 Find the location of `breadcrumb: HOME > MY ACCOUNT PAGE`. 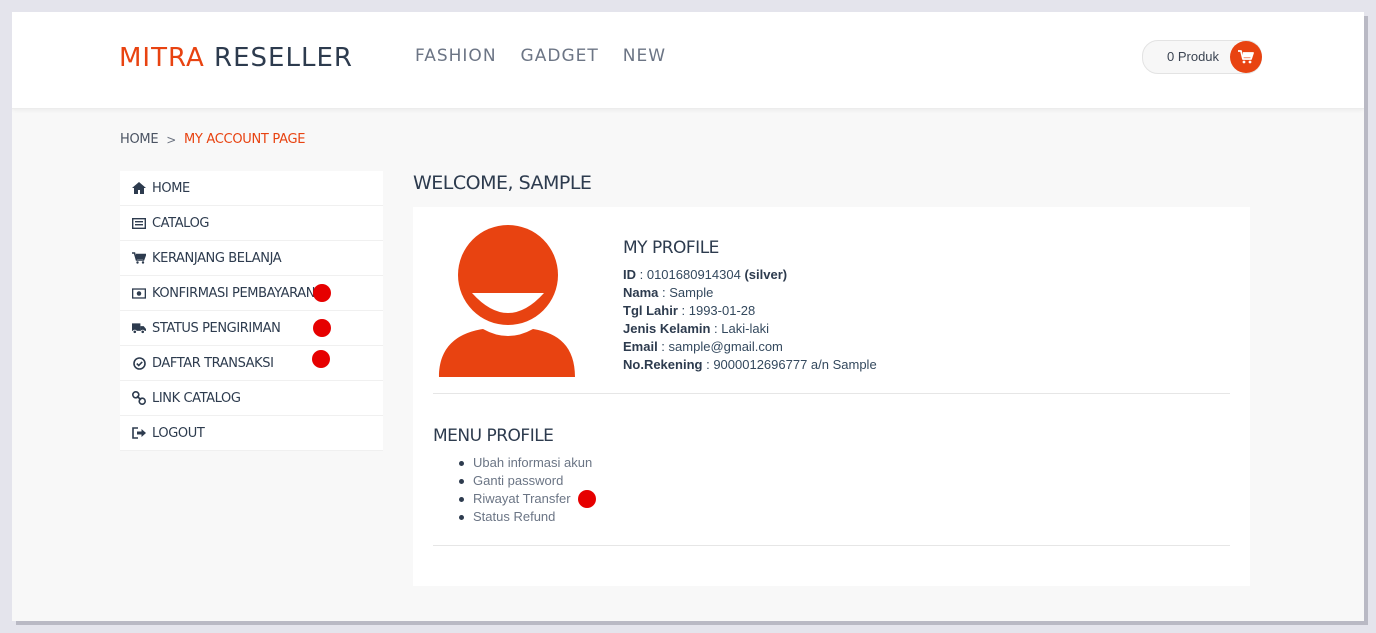

breadcrumb: HOME > MY ACCOUNT PAGE is located at coordinates (212, 139).